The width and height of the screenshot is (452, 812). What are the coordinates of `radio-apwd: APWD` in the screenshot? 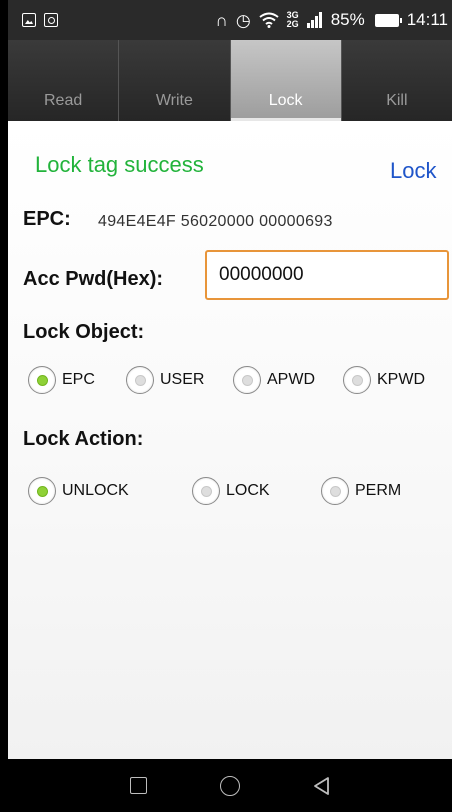 It's located at (274, 380).